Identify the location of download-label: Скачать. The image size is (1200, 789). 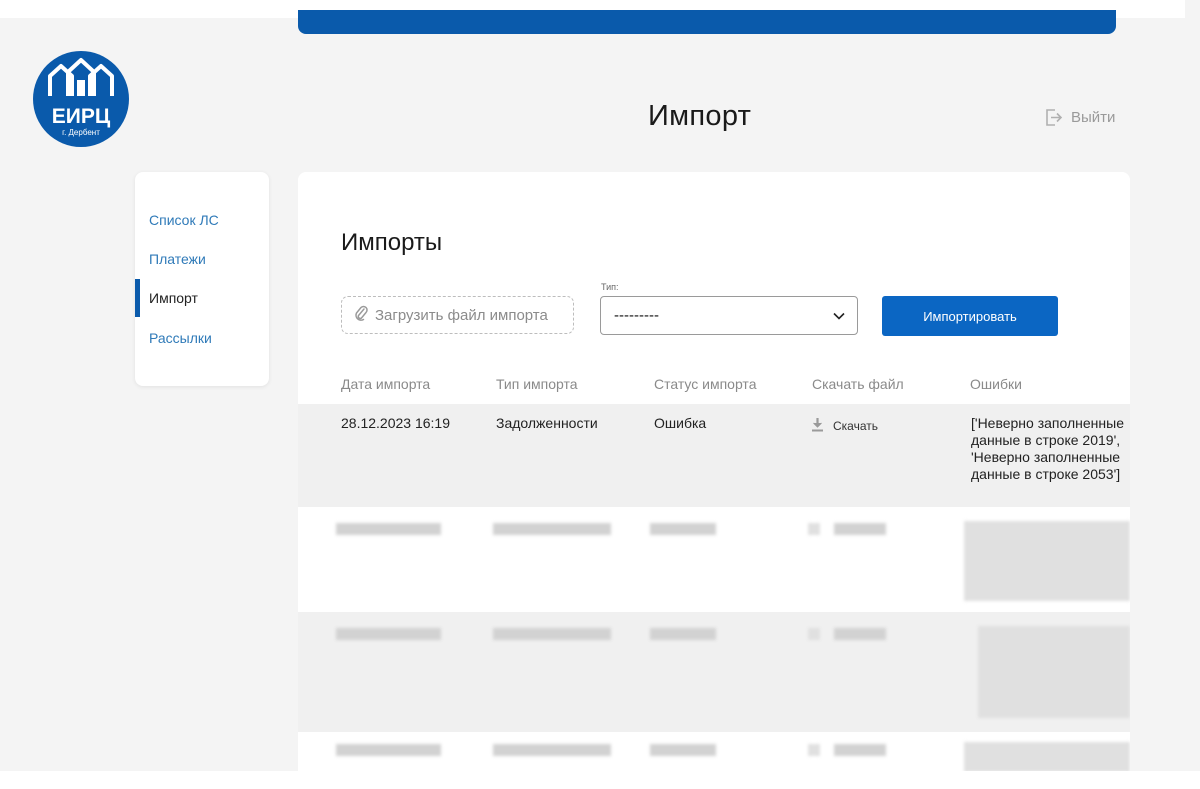
(855, 426).